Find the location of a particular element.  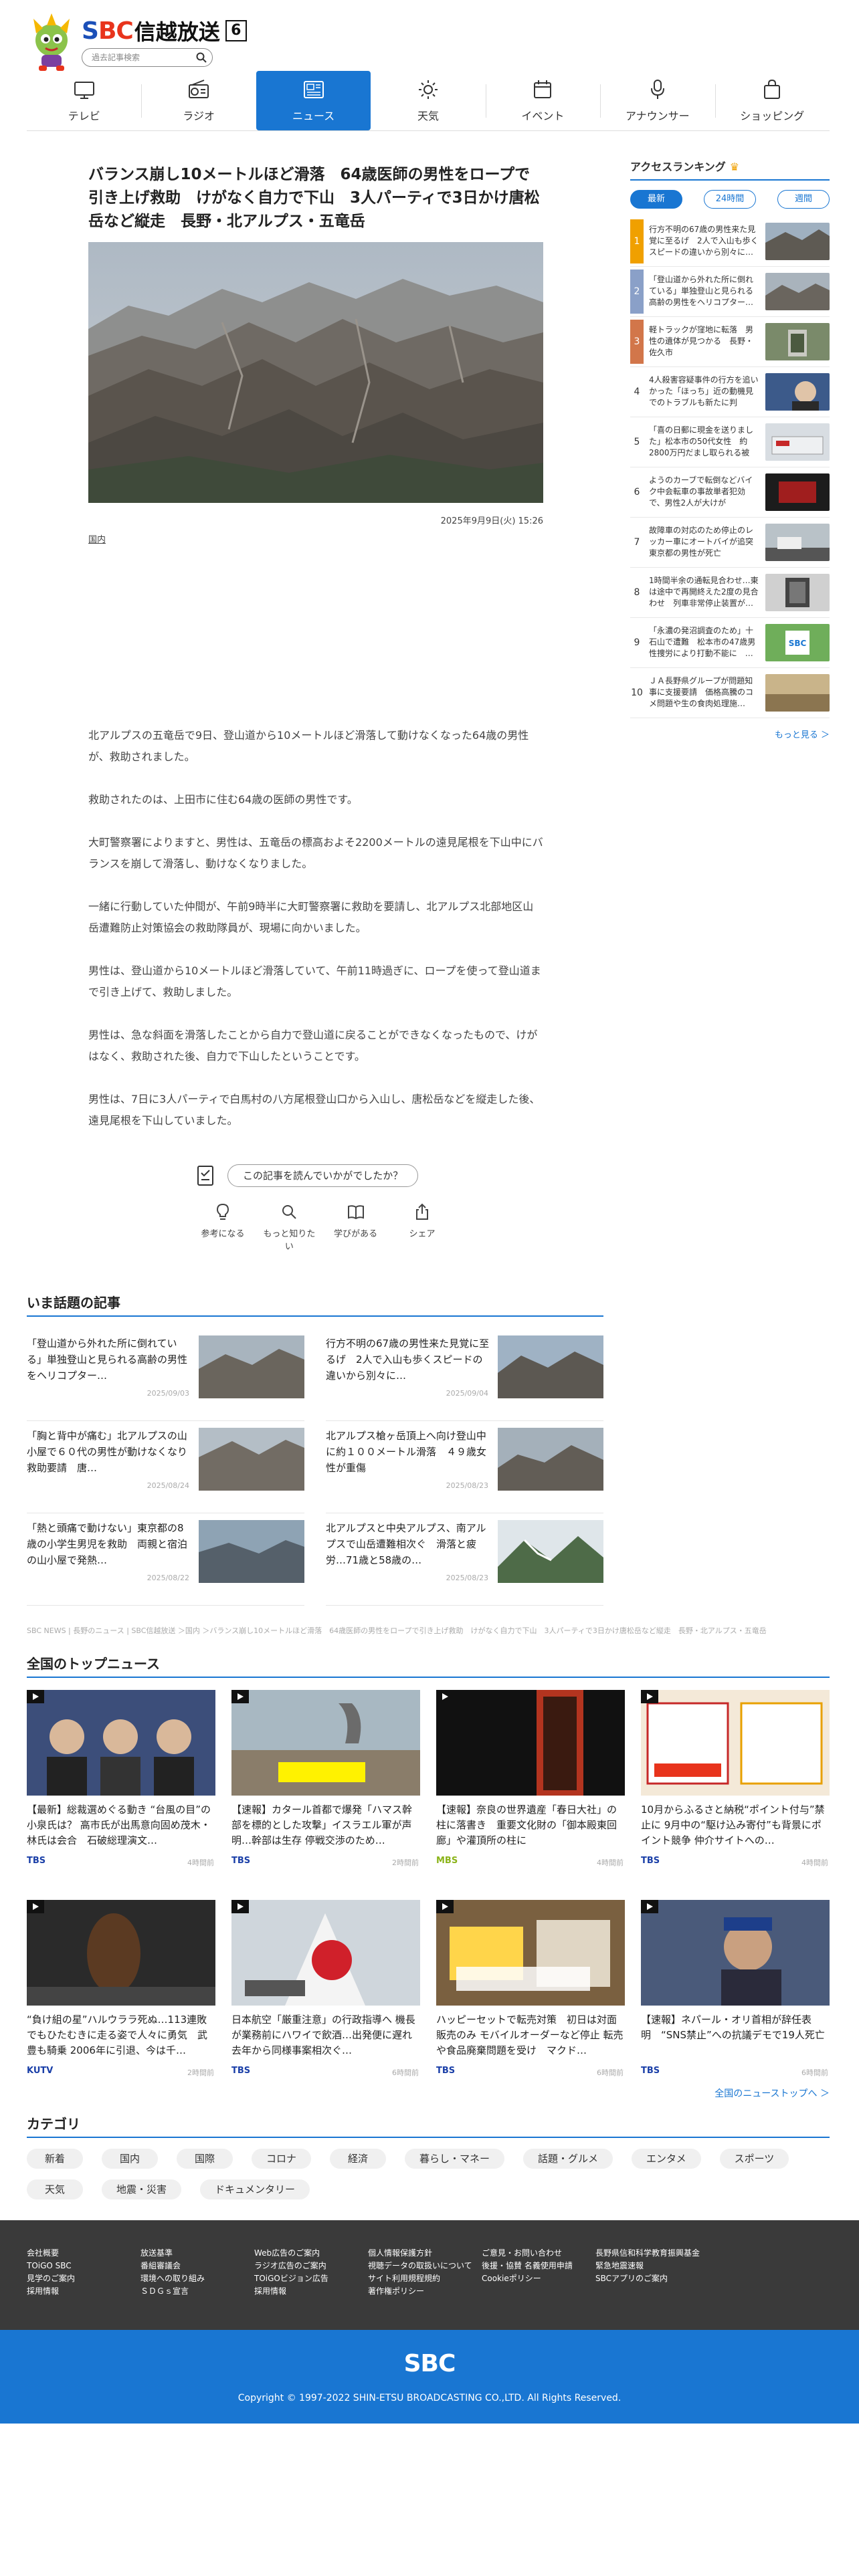

archive-search-input: 過去記事検索 is located at coordinates (147, 57).